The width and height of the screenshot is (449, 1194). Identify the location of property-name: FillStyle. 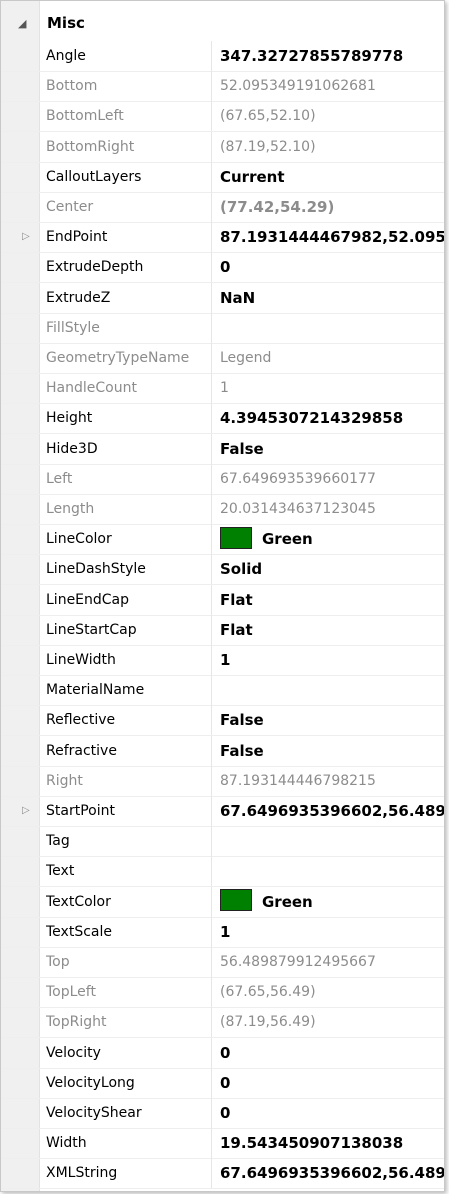
(129, 327).